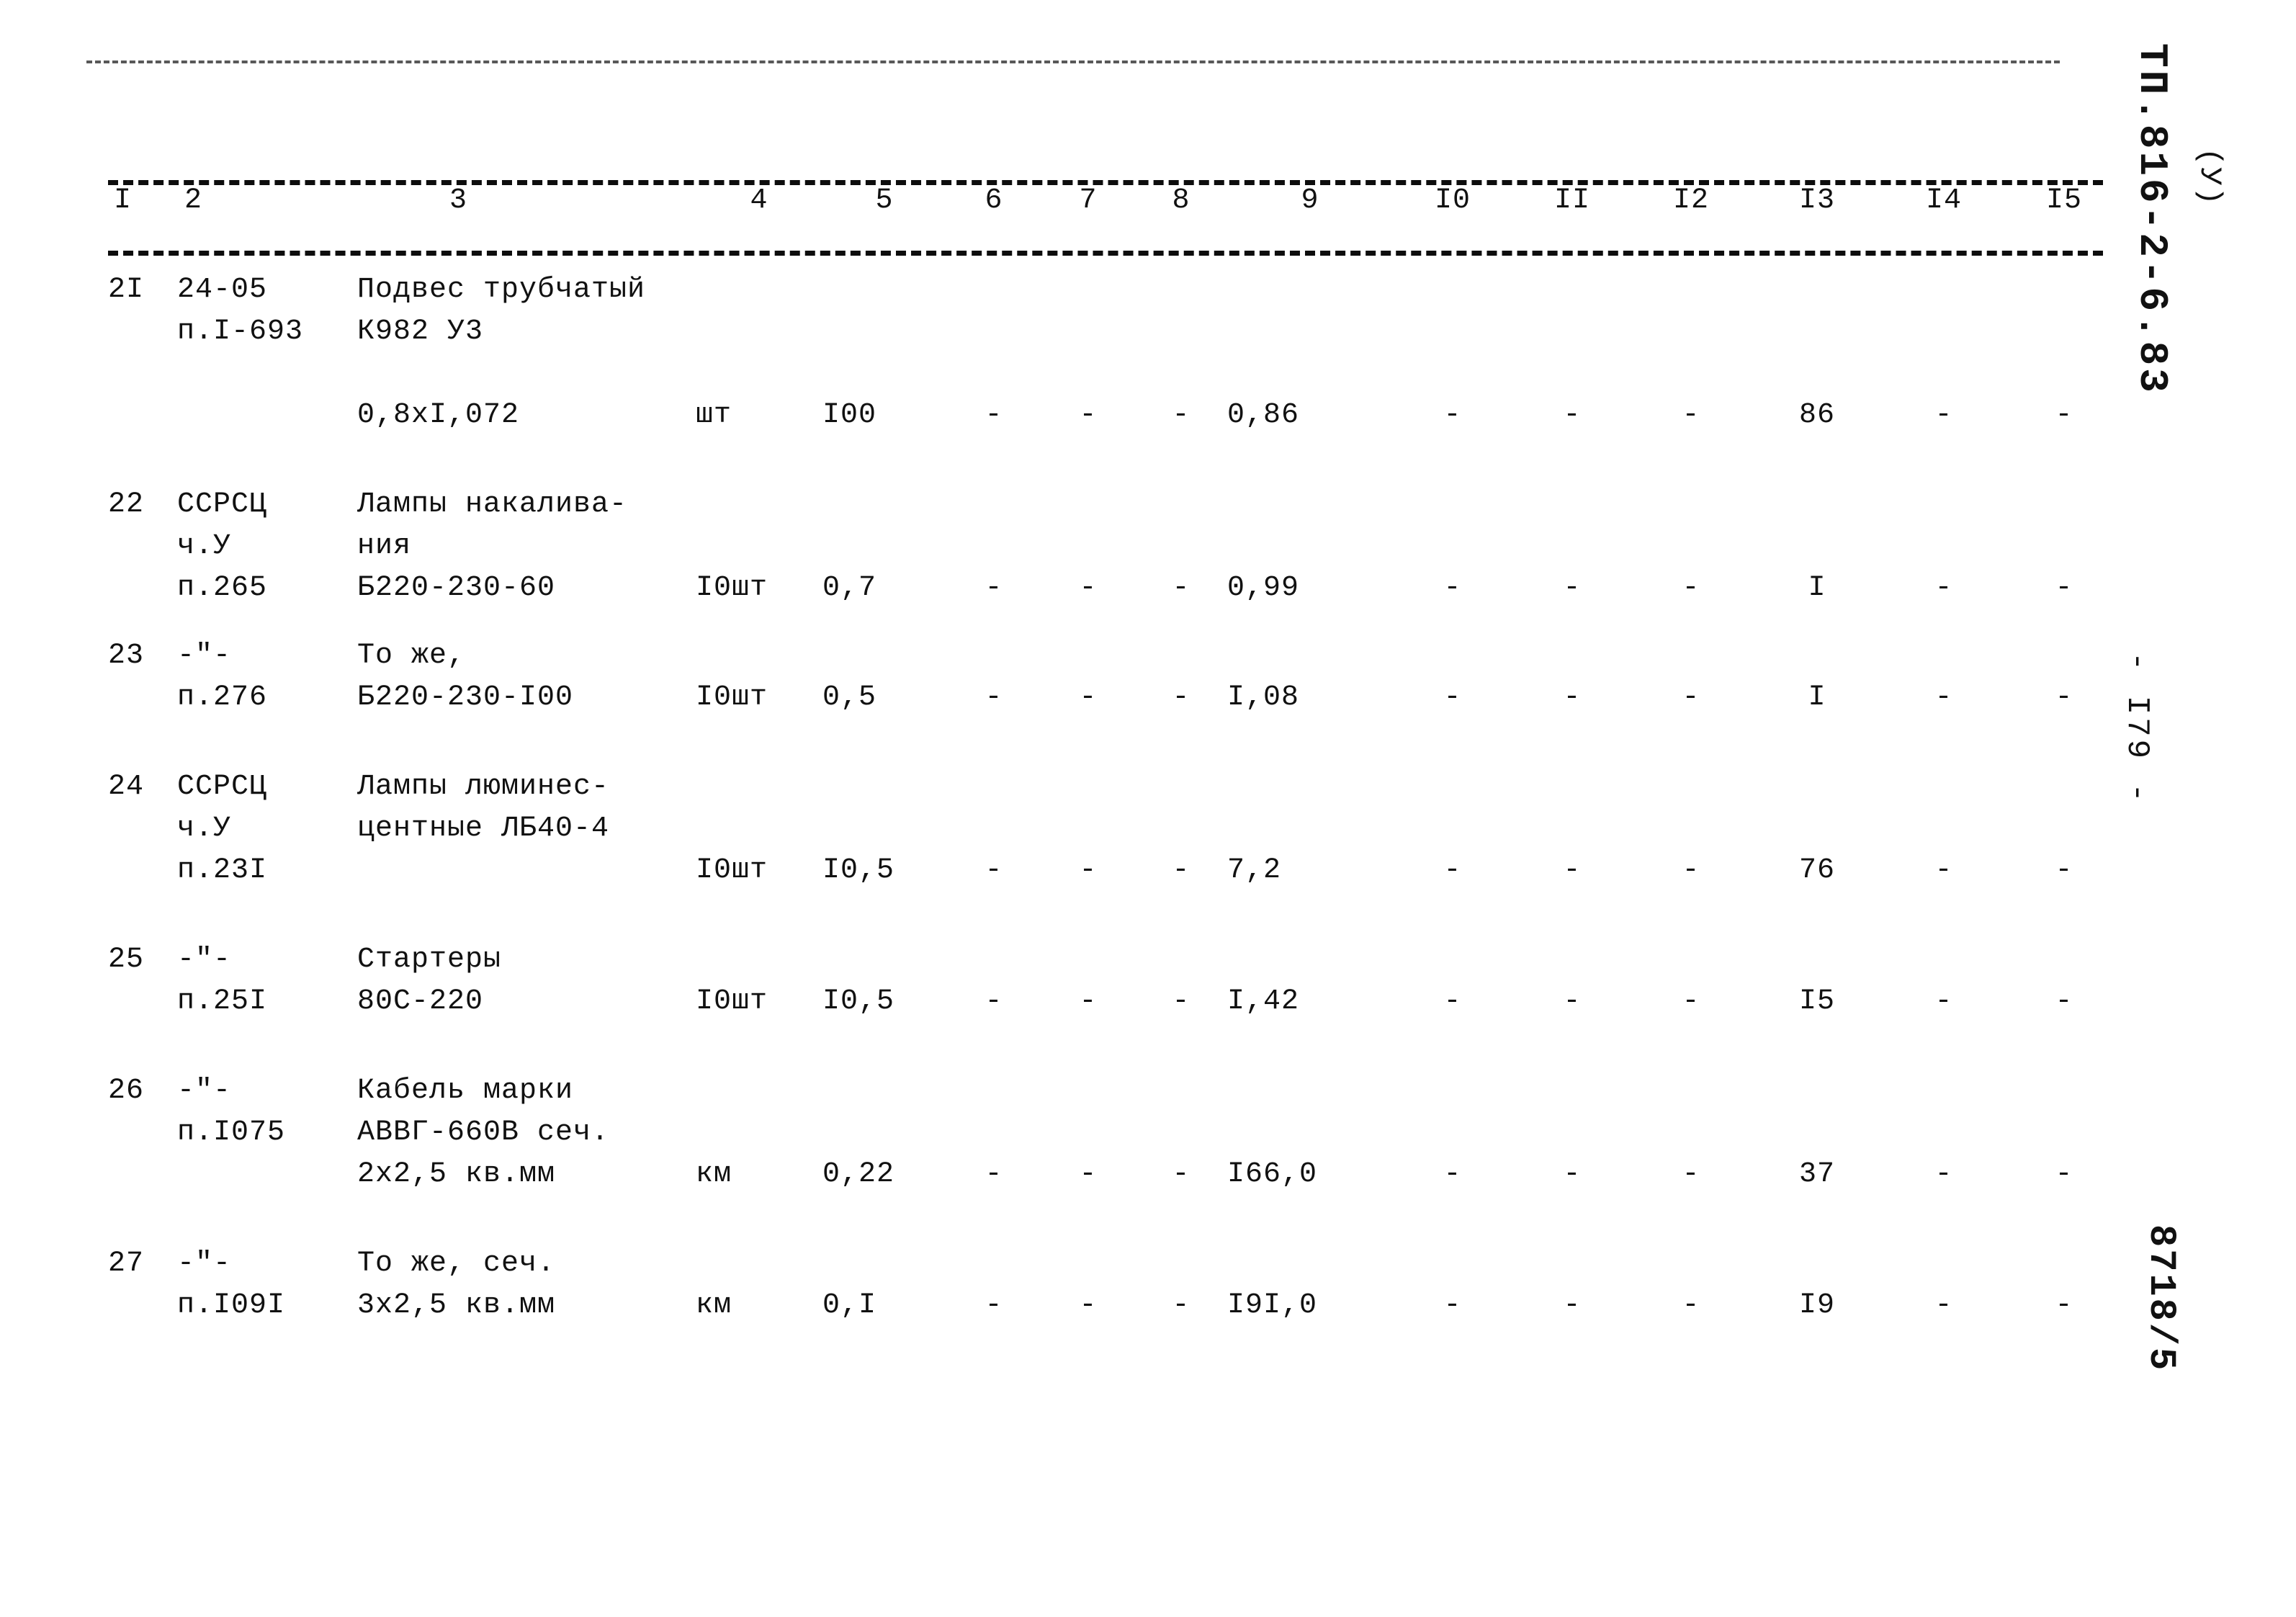  What do you see at coordinates (1181, 200) in the screenshot?
I see `column-header-8: 8` at bounding box center [1181, 200].